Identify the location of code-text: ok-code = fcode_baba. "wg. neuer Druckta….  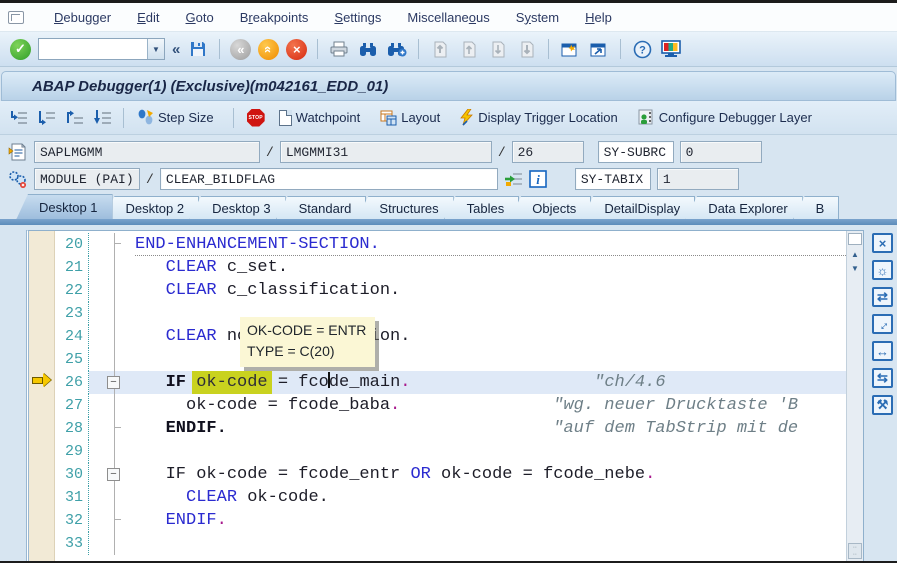
(490, 405).